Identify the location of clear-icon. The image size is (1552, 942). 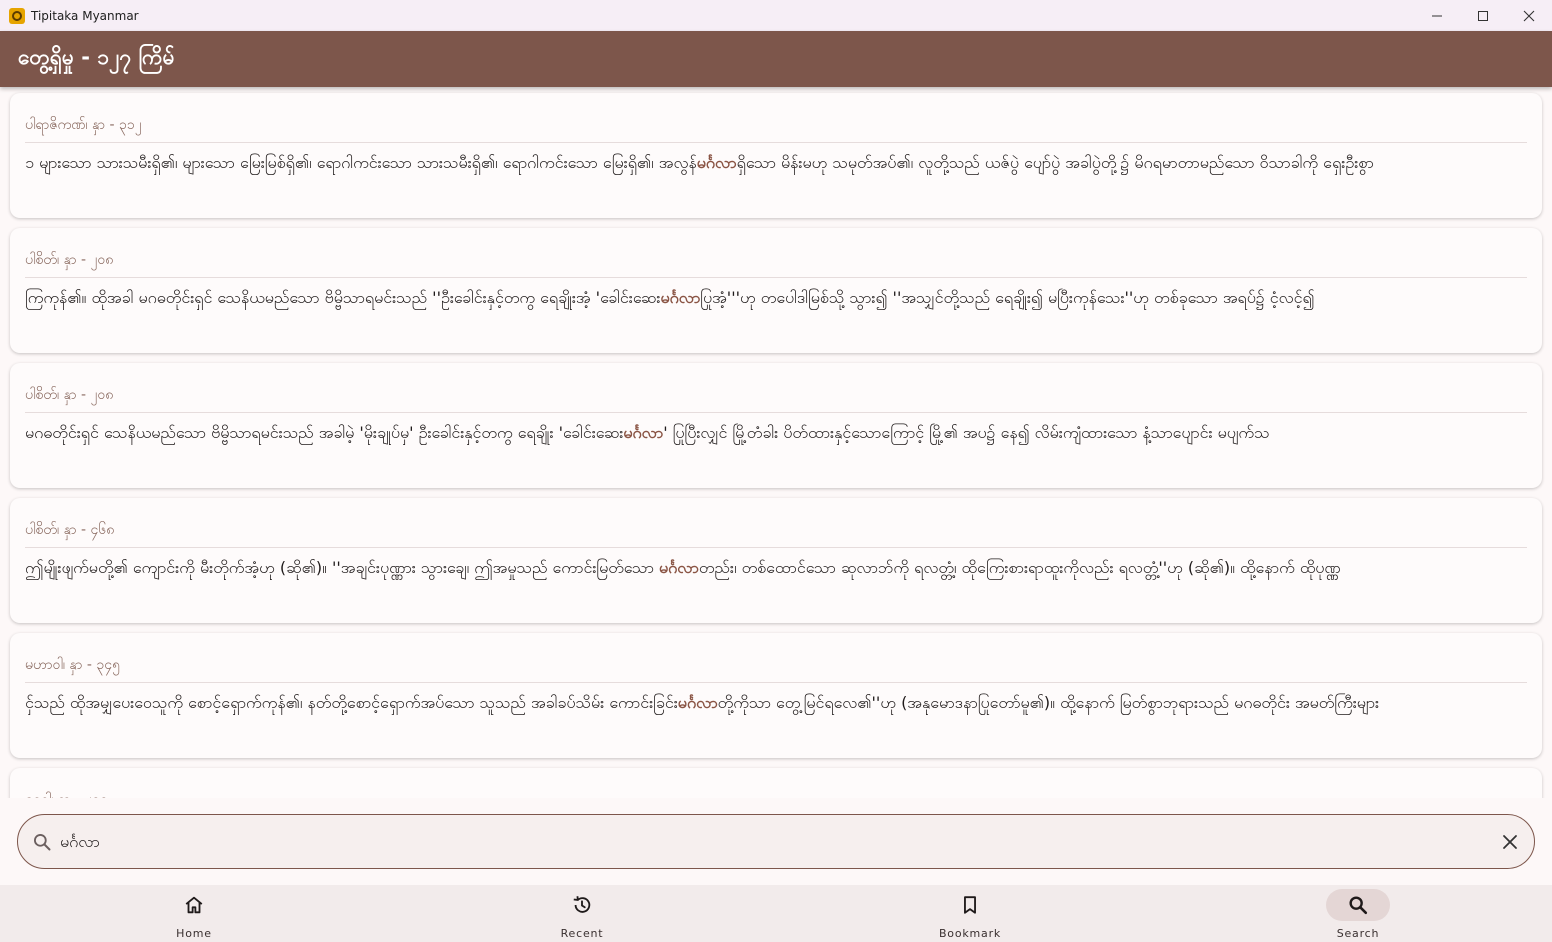
(1510, 842).